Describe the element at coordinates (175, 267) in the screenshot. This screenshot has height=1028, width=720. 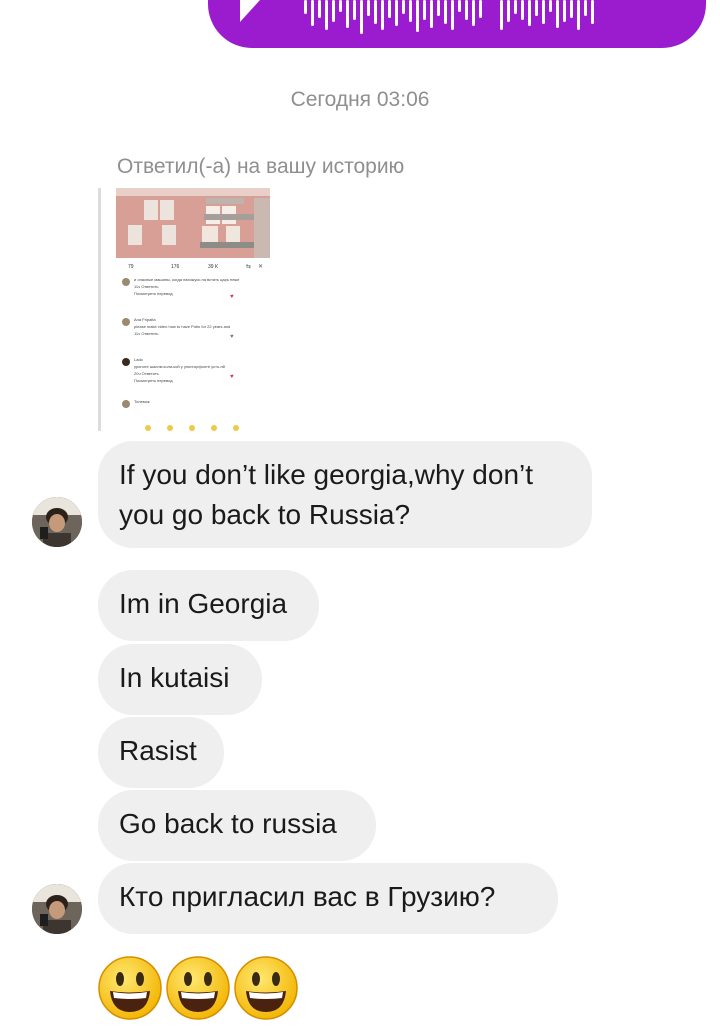
I see `story-stat-likes: 176` at that location.